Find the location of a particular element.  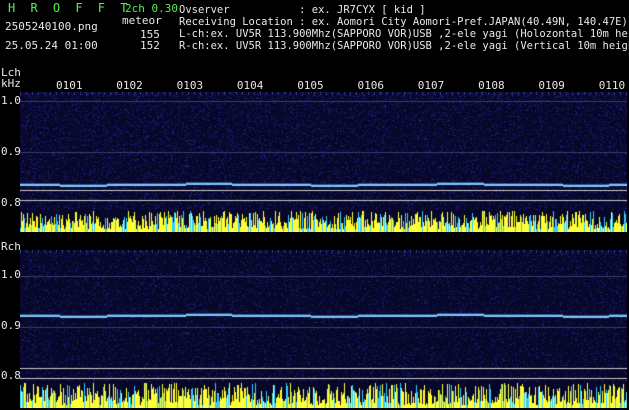

time-label: 0108 is located at coordinates (491, 85).